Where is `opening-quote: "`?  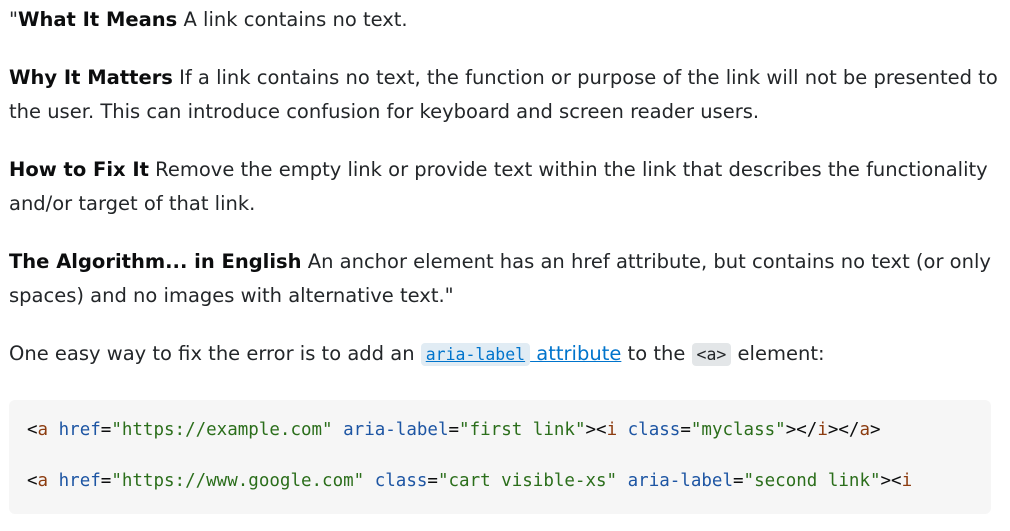 opening-quote: " is located at coordinates (13, 19).